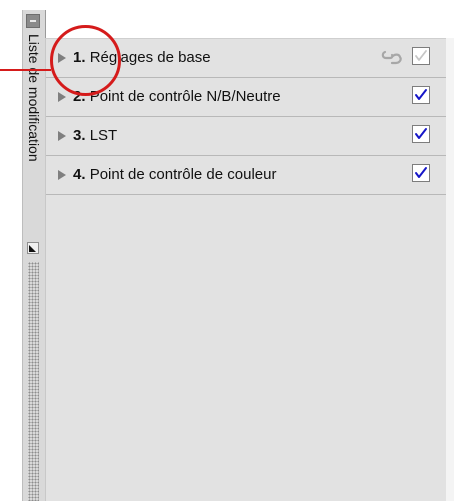  Describe the element at coordinates (34, 98) in the screenshot. I see `sidebar-title: Liste de modification` at that location.